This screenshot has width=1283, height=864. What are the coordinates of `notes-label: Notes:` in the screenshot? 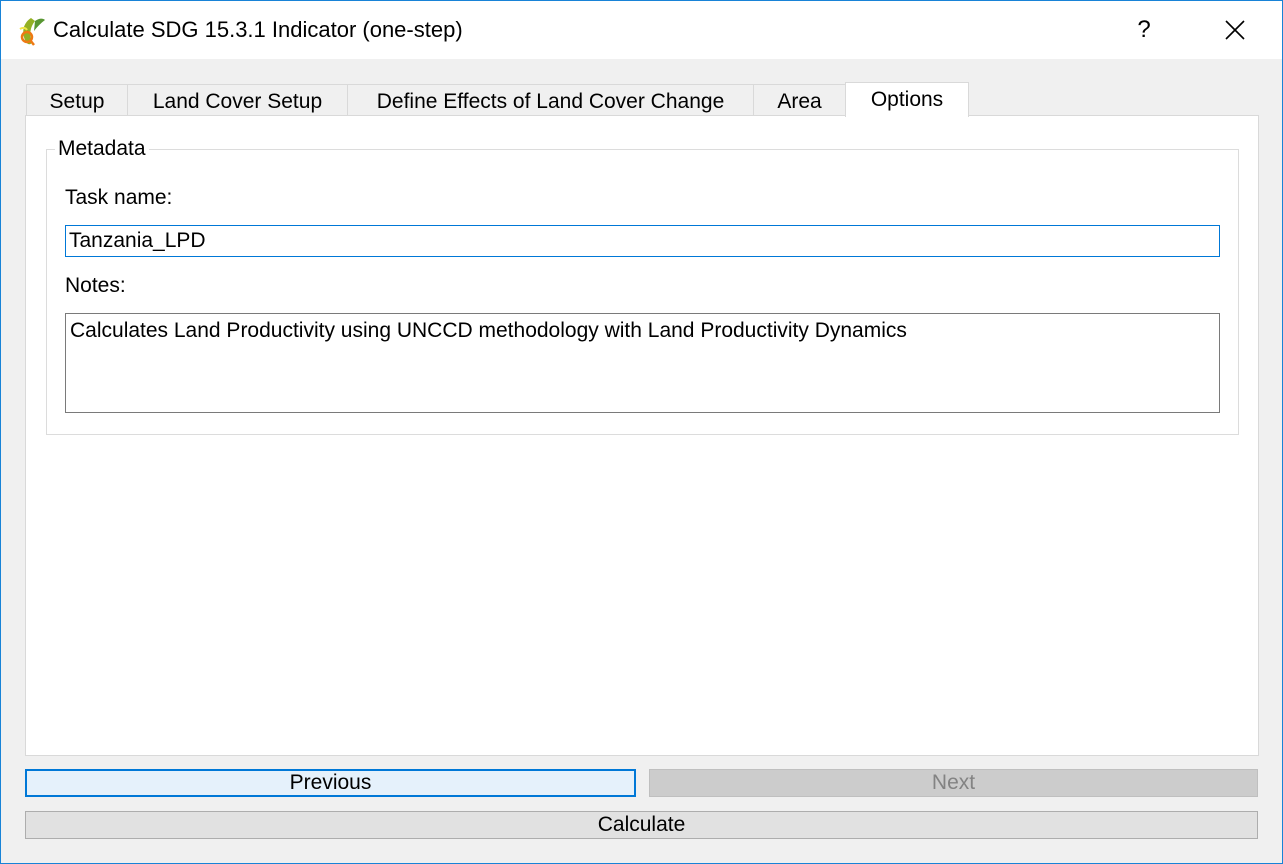 It's located at (95, 285).